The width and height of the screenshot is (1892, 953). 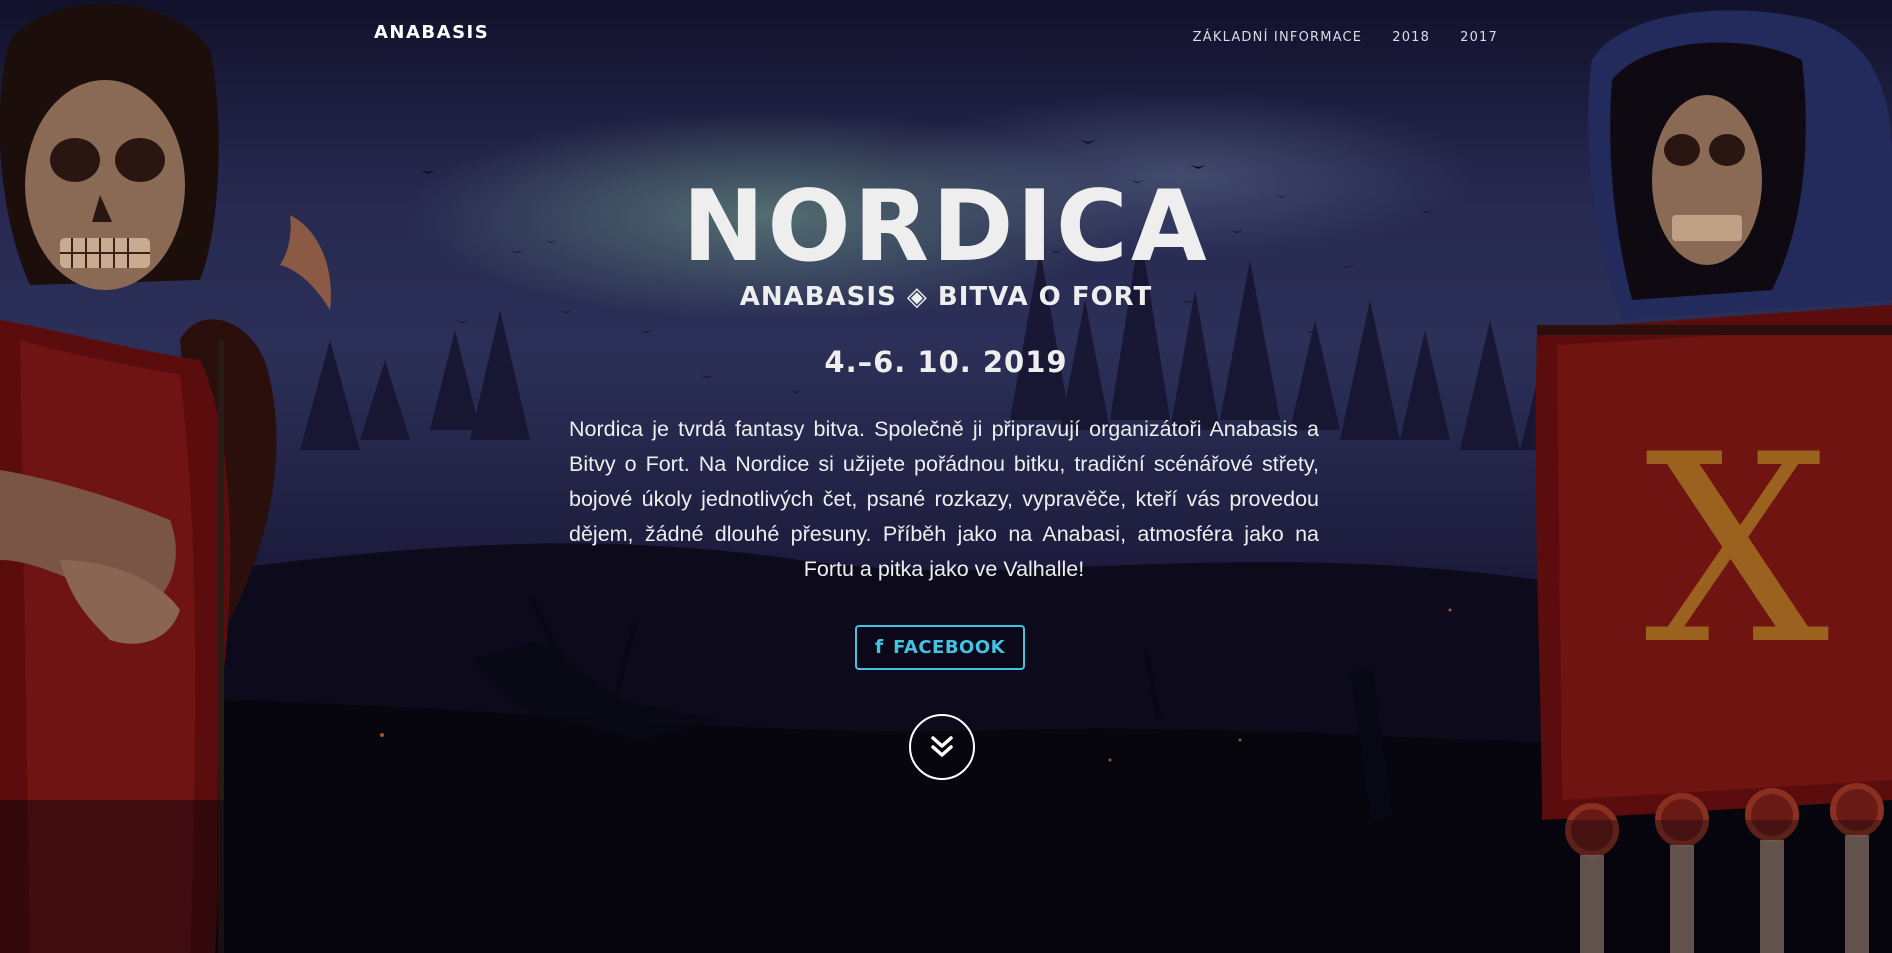 I want to click on facebook-icon: f, so click(x=879, y=647).